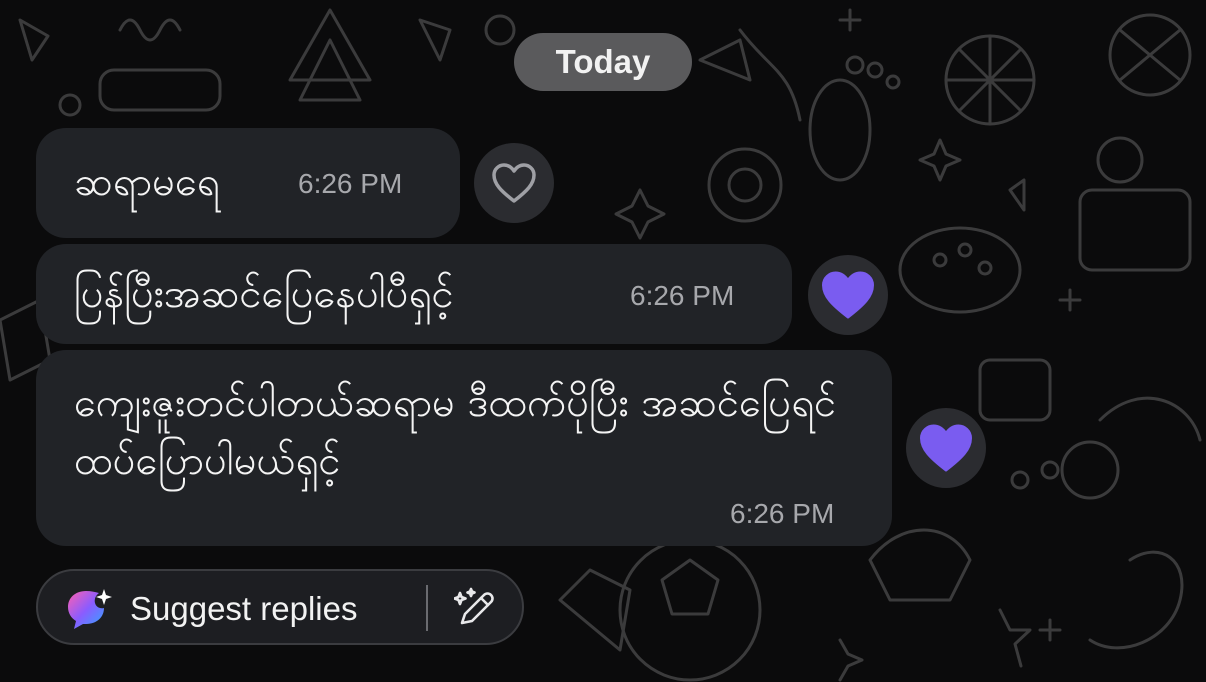  I want to click on message-text: ဆရာမရေ, so click(147, 182).